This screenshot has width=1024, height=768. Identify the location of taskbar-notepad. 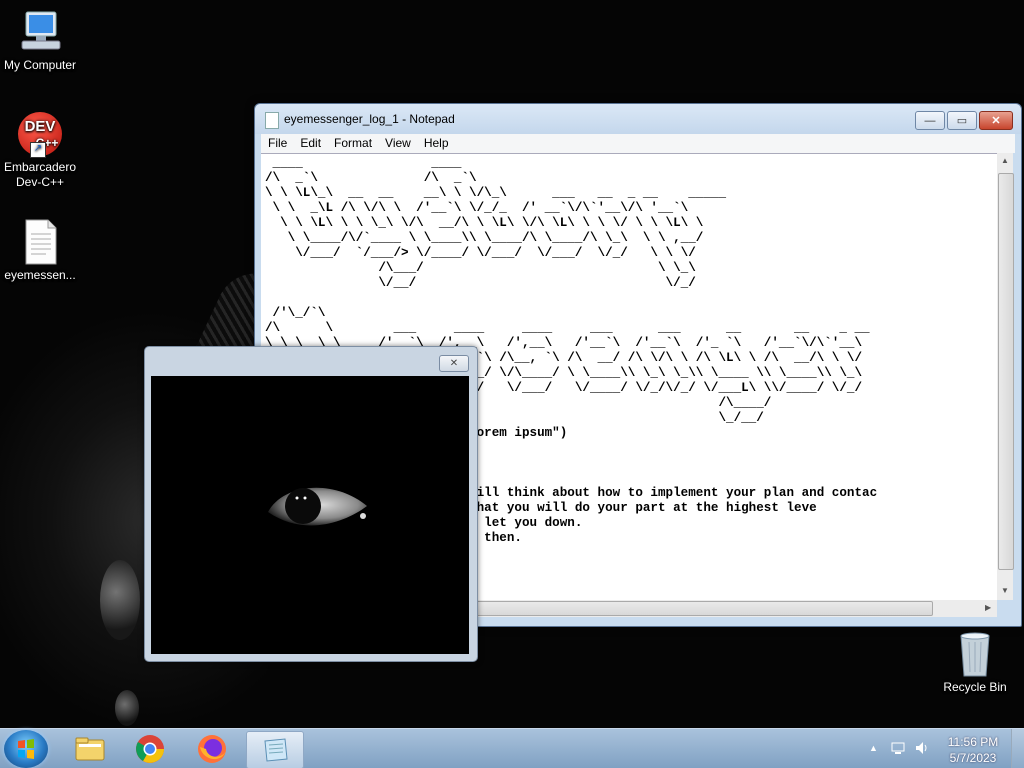
(275, 749).